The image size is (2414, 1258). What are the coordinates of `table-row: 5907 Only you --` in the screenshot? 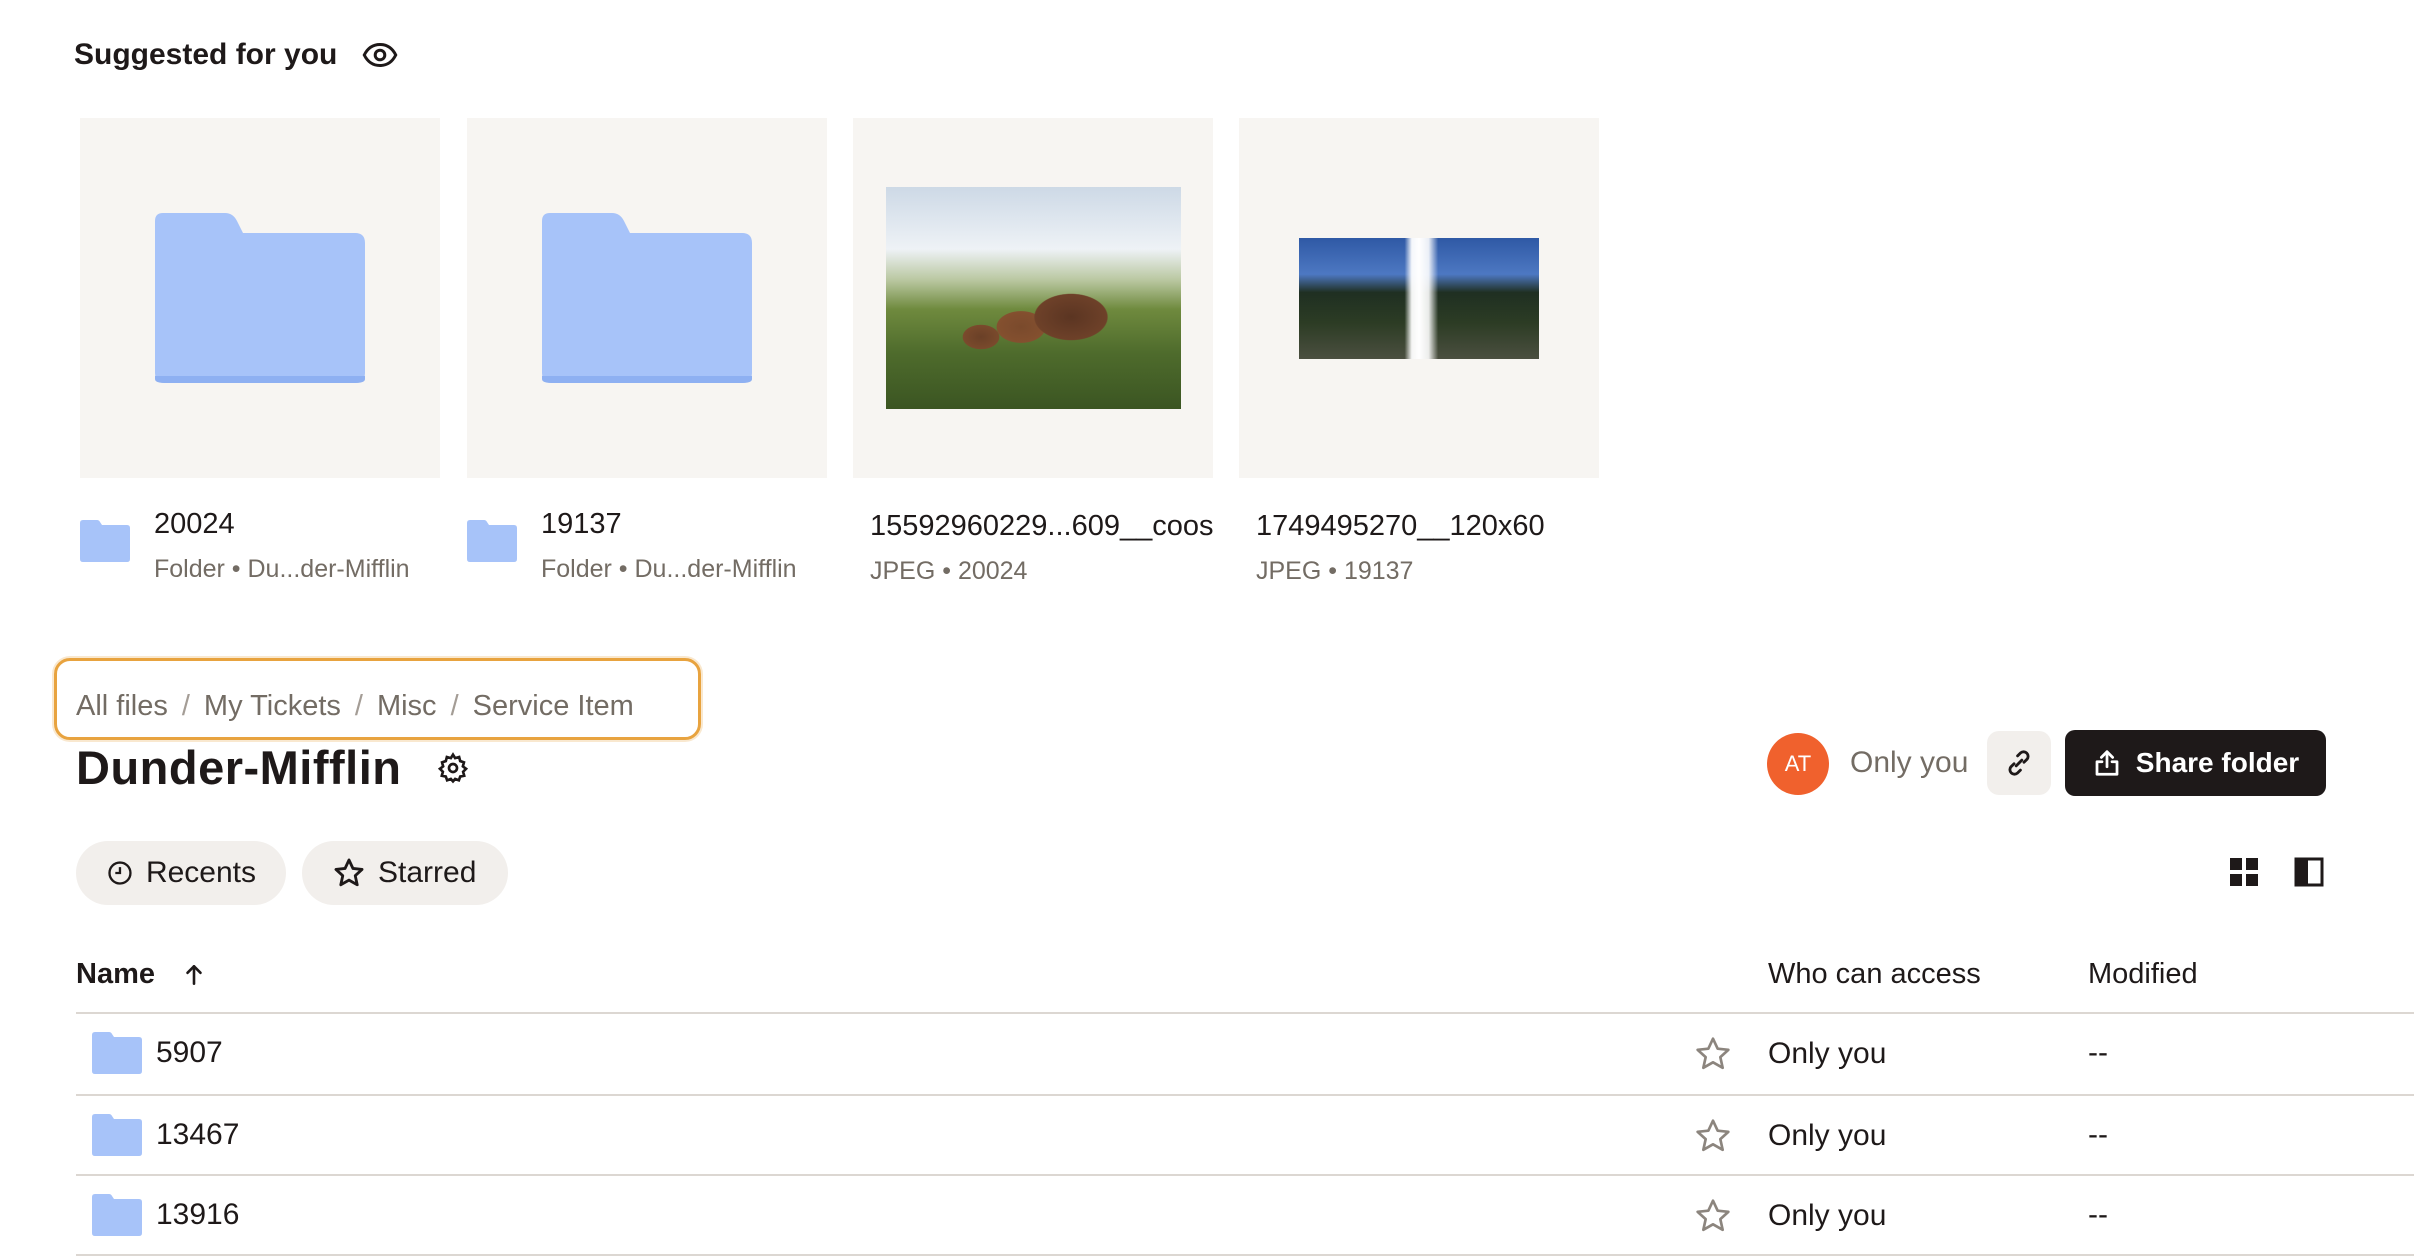 It's located at (1245, 1054).